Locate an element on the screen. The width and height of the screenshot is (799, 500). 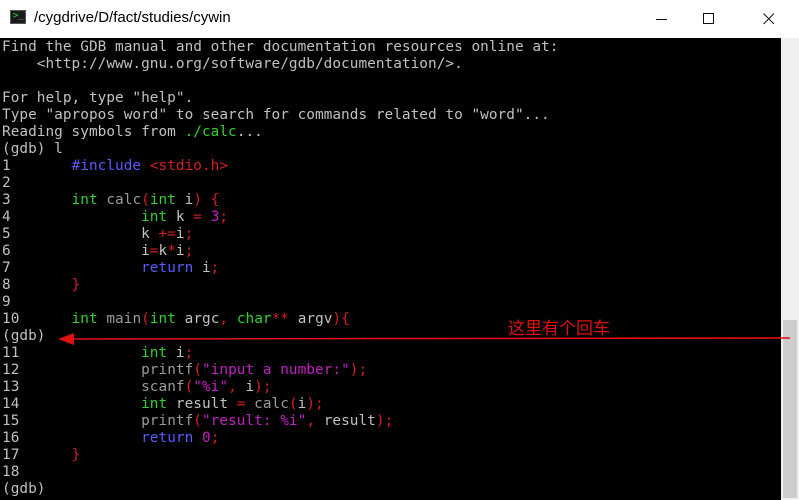
annotation-label: 这里有个回车 is located at coordinates (559, 329).